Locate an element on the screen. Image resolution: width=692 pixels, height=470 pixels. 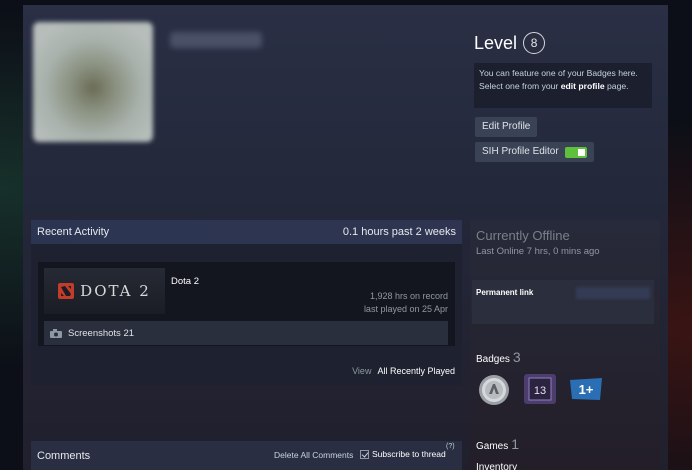
games-label: Games is located at coordinates (492, 446).